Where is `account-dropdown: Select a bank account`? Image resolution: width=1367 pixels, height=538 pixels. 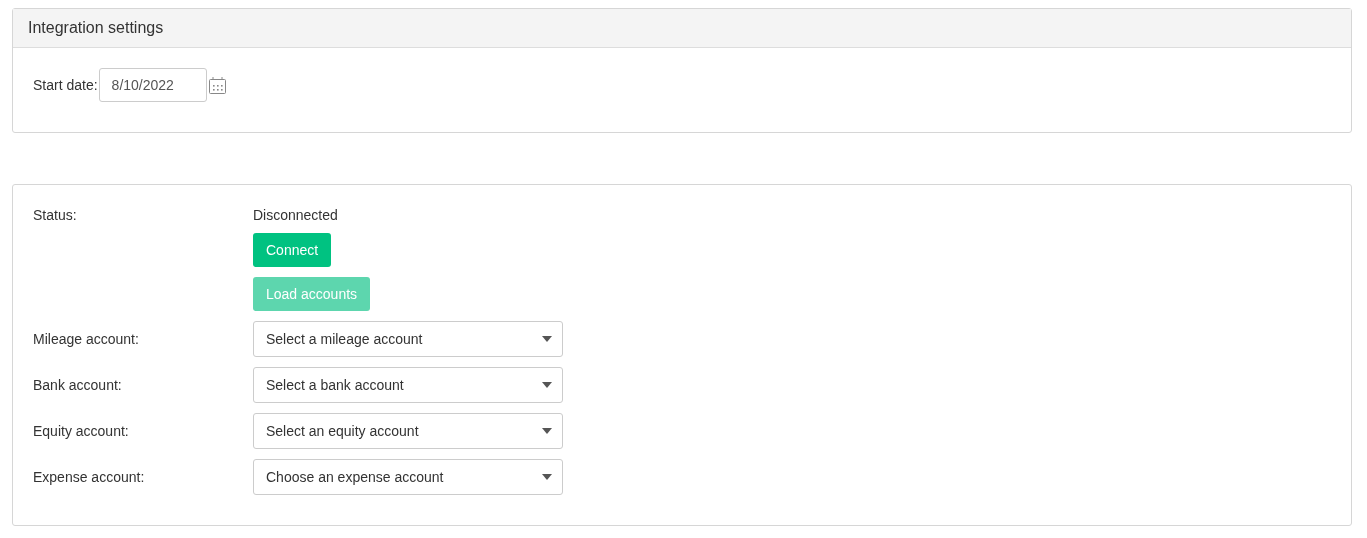 account-dropdown: Select a bank account is located at coordinates (408, 385).